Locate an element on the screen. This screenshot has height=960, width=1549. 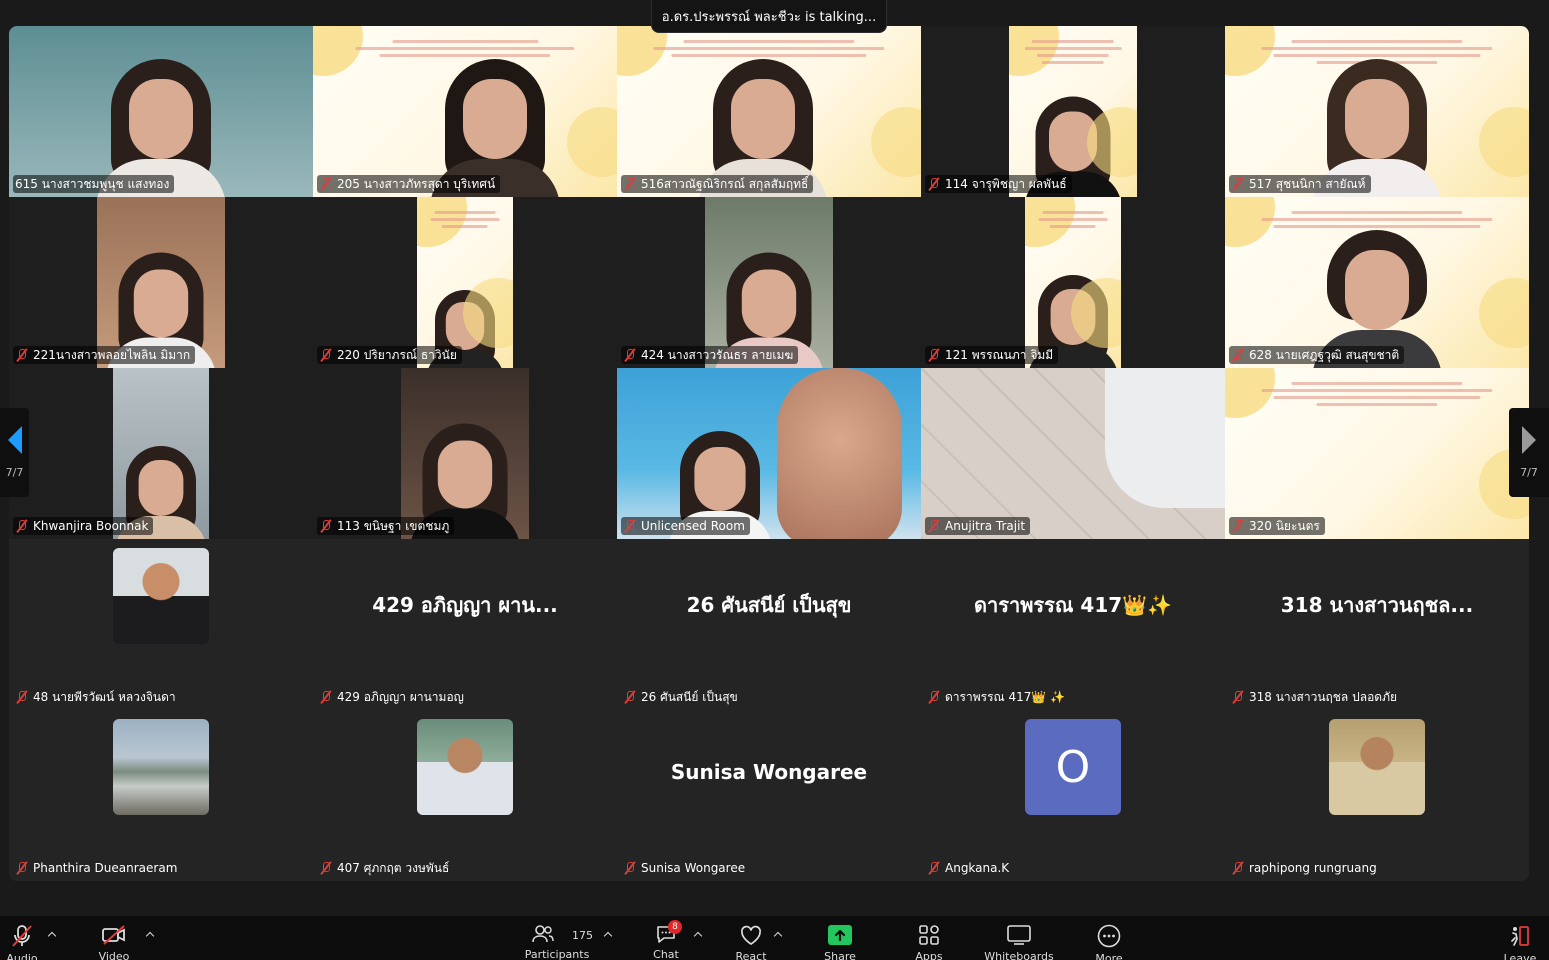
name-label: raphipong rungruang is located at coordinates (1305, 868).